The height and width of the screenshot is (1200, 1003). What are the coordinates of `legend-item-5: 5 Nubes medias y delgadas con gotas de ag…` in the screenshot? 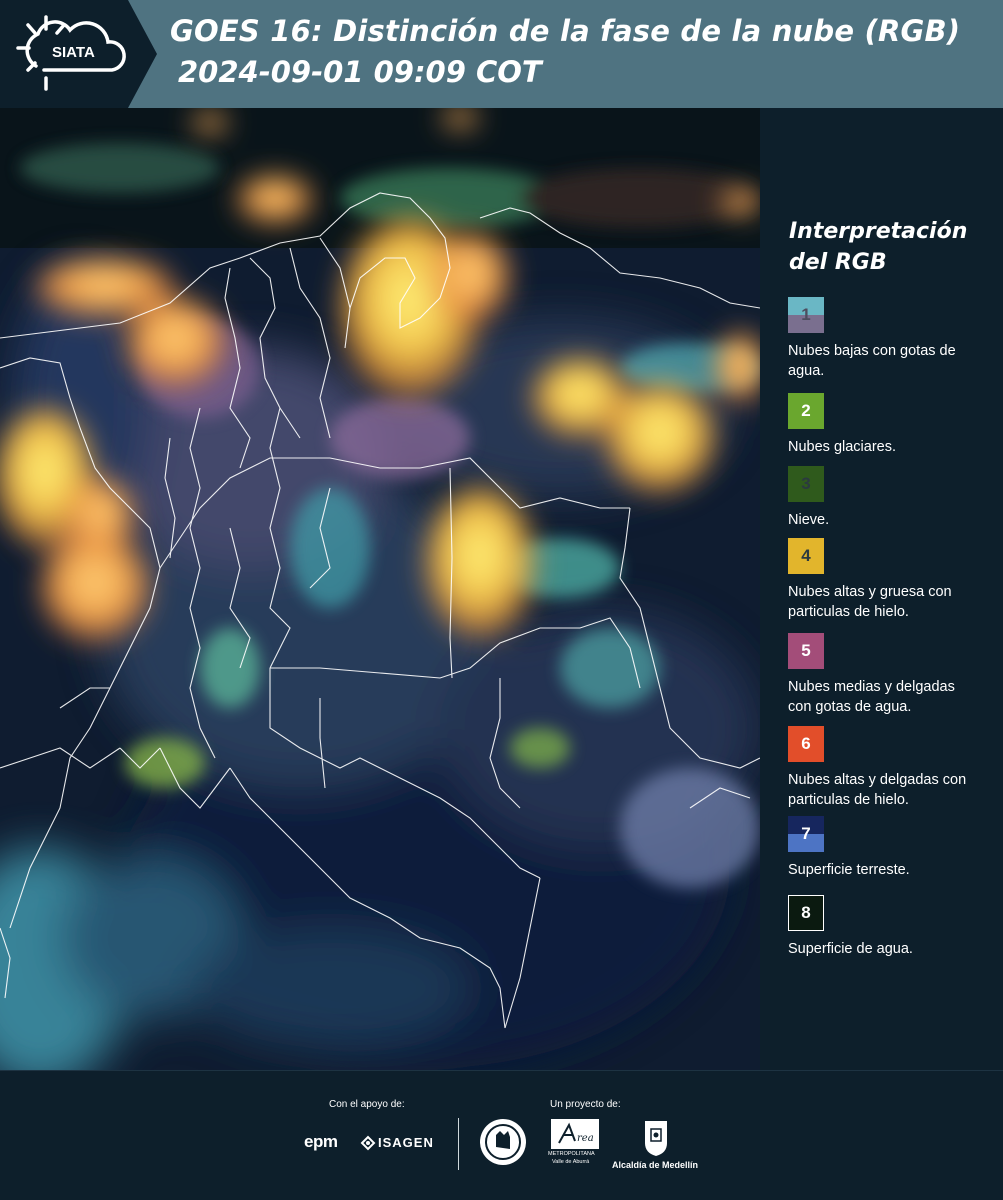 It's located at (895, 675).